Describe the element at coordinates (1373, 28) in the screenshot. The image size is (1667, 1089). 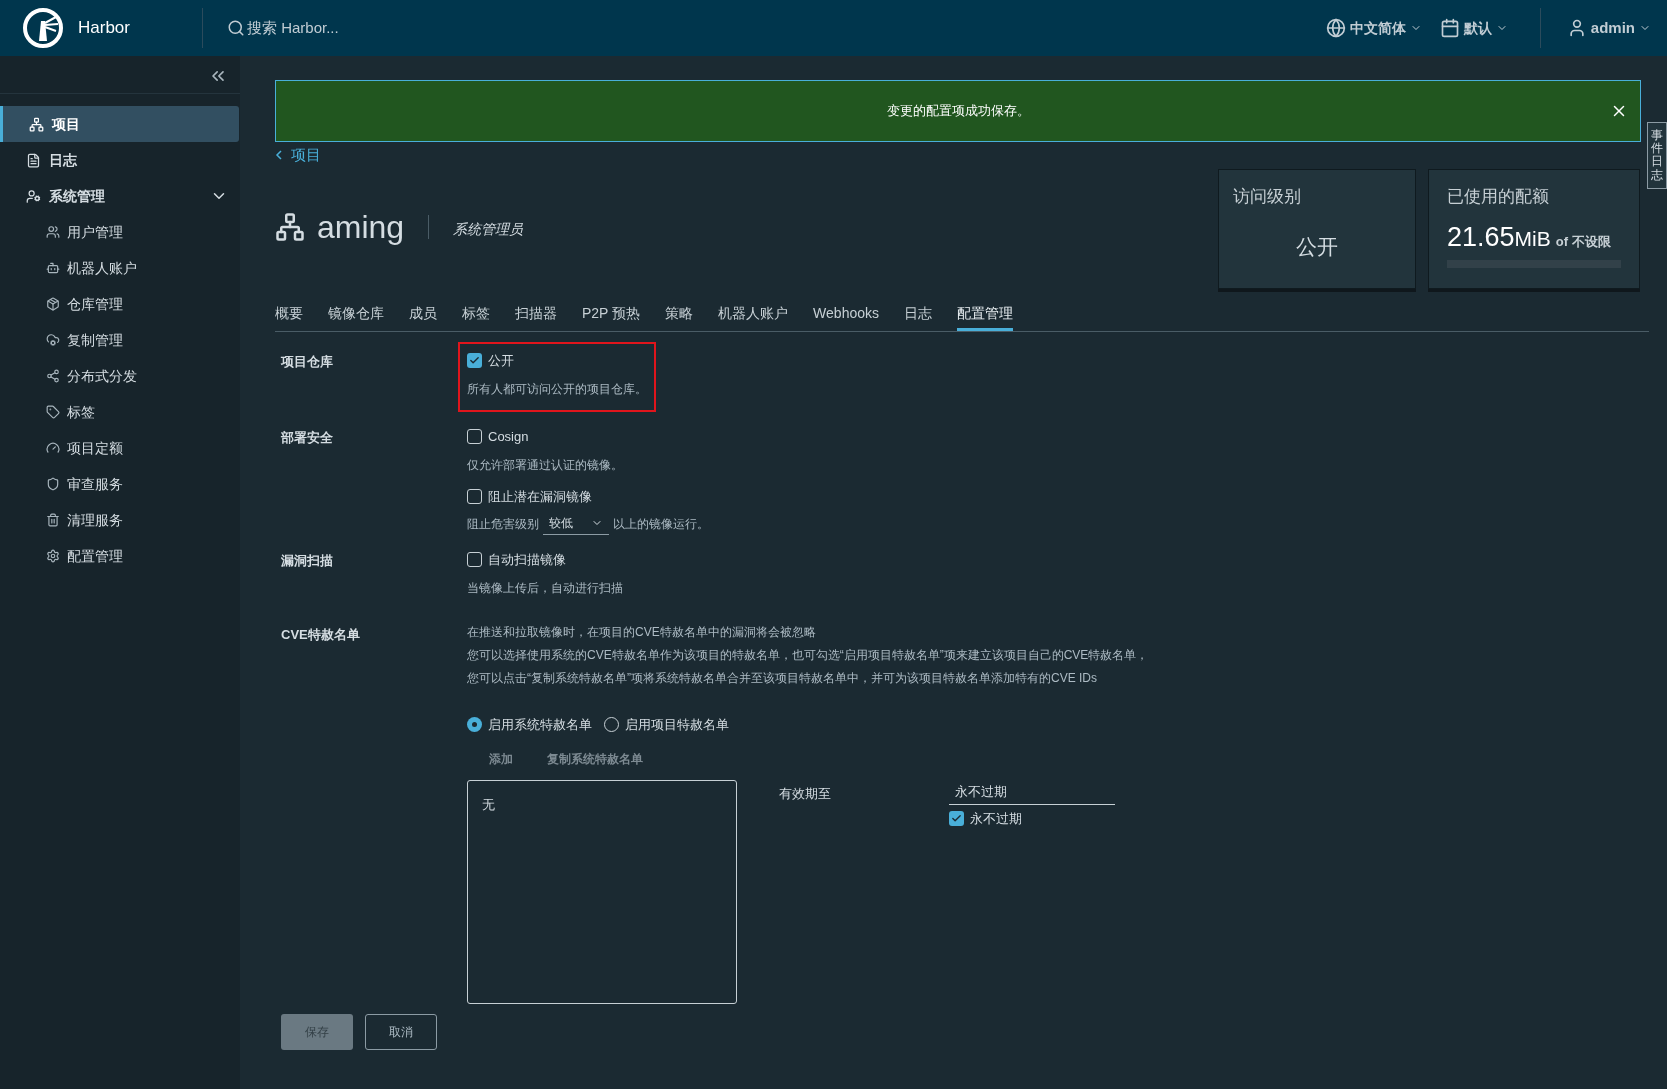
I see `language-menu: 中文简体` at that location.